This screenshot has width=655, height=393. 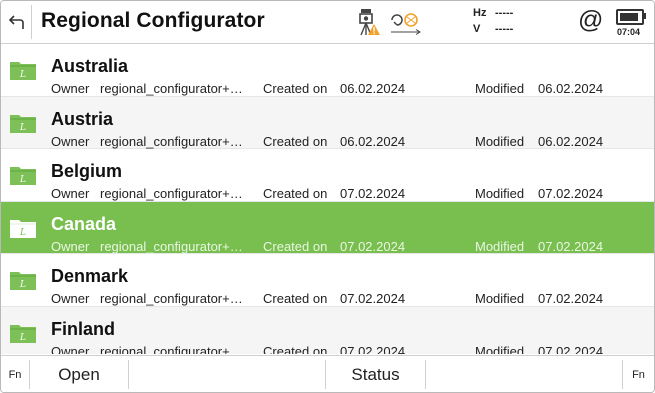 I want to click on item-name: Australia, so click(x=90, y=66).